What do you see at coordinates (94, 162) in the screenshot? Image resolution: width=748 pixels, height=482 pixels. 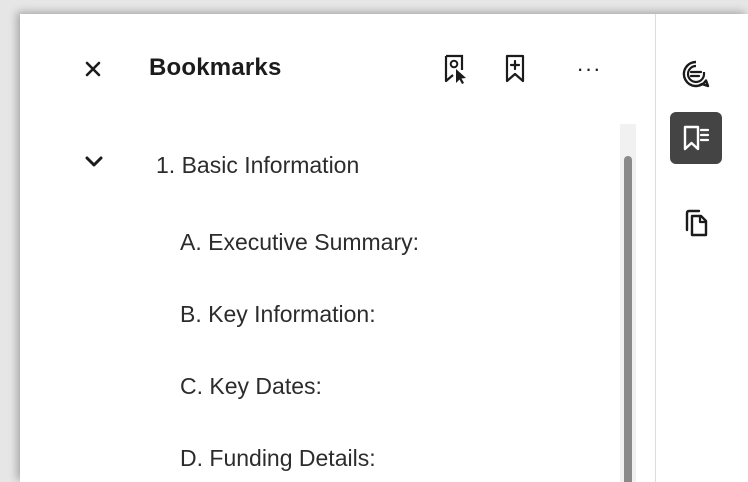 I see `chevron-down-icon` at bounding box center [94, 162].